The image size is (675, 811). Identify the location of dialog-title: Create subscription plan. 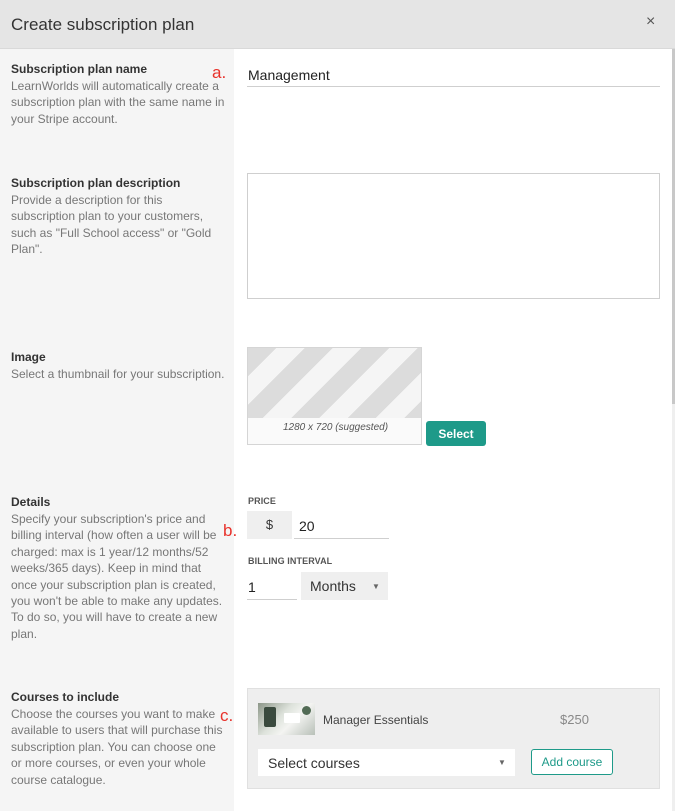
(103, 24).